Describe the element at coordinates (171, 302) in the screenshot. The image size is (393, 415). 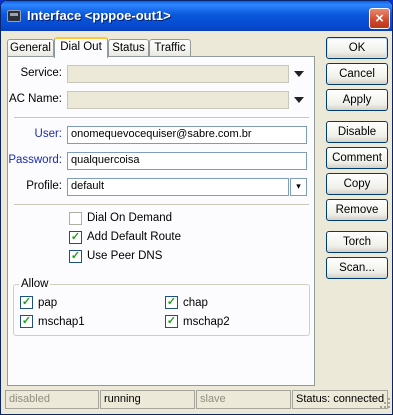
I see `chap-checkbox: ✓` at that location.